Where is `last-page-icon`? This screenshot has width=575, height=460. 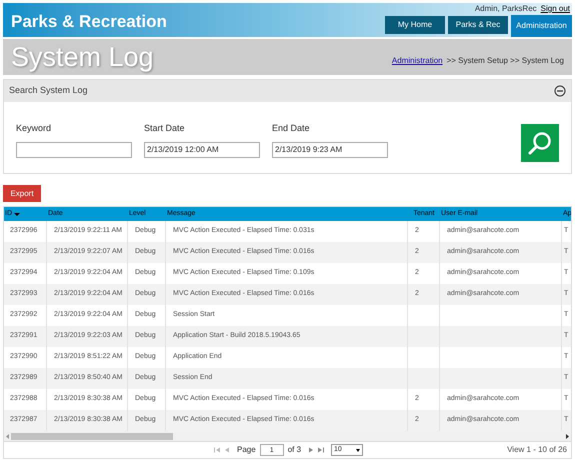
last-page-icon is located at coordinates (321, 450).